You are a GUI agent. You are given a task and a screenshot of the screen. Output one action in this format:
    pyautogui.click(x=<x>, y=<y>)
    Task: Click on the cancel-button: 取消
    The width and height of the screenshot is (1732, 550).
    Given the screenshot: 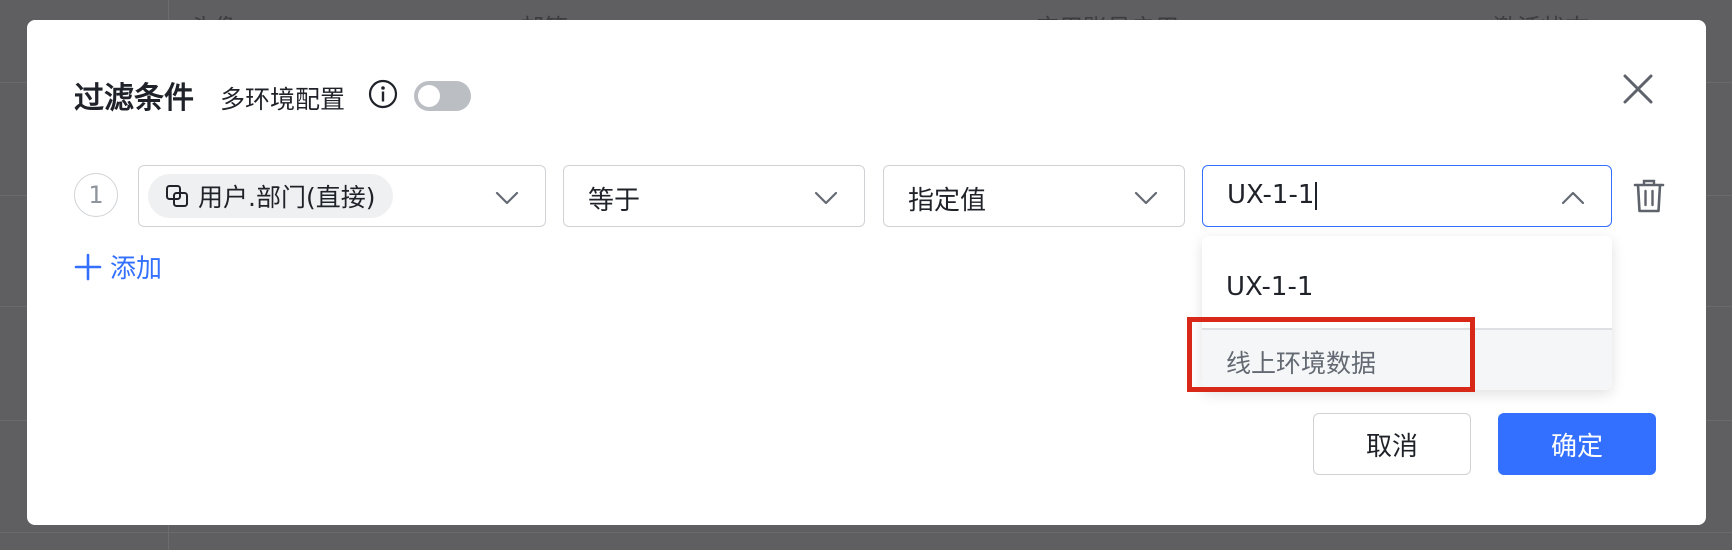 What is the action you would take?
    pyautogui.click(x=1392, y=444)
    